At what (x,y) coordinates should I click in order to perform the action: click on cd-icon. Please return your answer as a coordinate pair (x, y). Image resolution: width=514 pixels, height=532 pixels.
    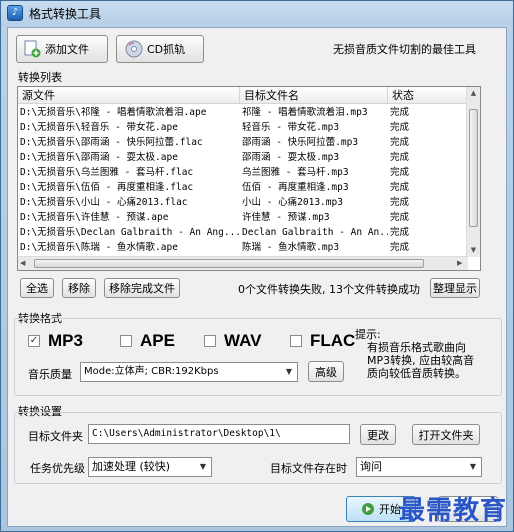
    Looking at the image, I should click on (134, 49).